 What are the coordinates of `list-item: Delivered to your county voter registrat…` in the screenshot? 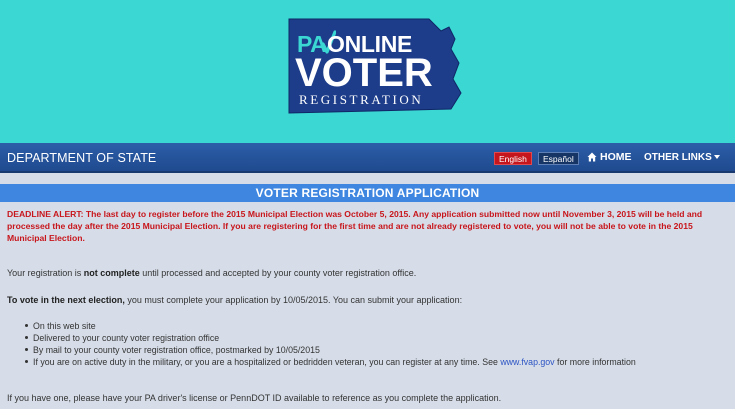 It's located at (330, 338).